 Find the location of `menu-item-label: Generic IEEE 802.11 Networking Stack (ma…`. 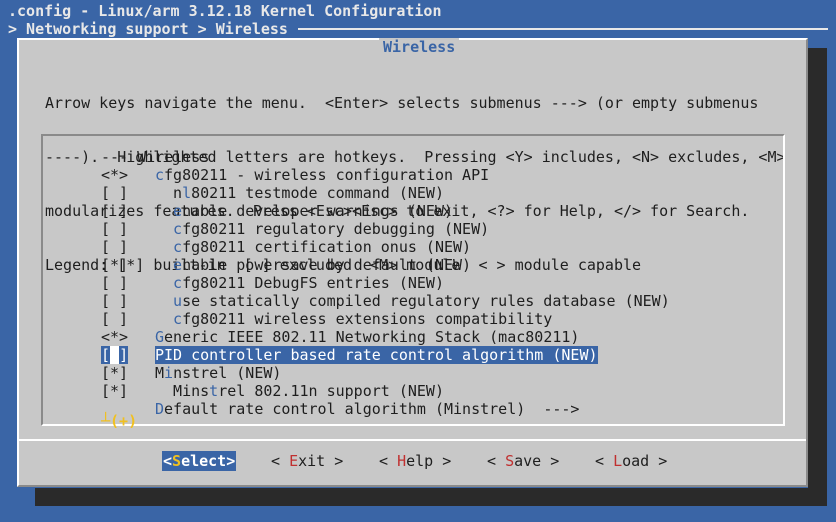

menu-item-label: Generic IEEE 802.11 Networking Stack (ma… is located at coordinates (367, 337).